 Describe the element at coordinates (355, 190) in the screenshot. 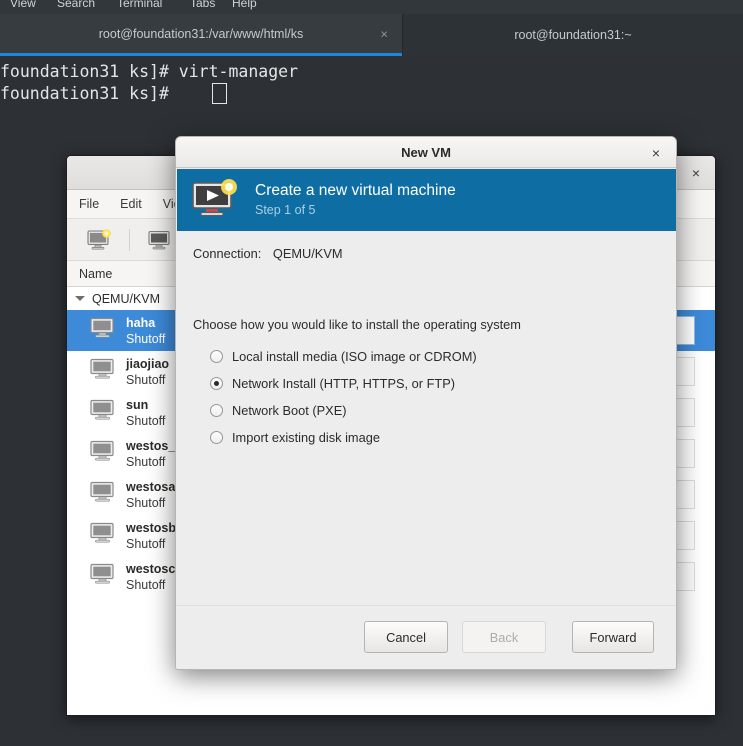

I see `banner-title: Create a new virtual machine` at that location.